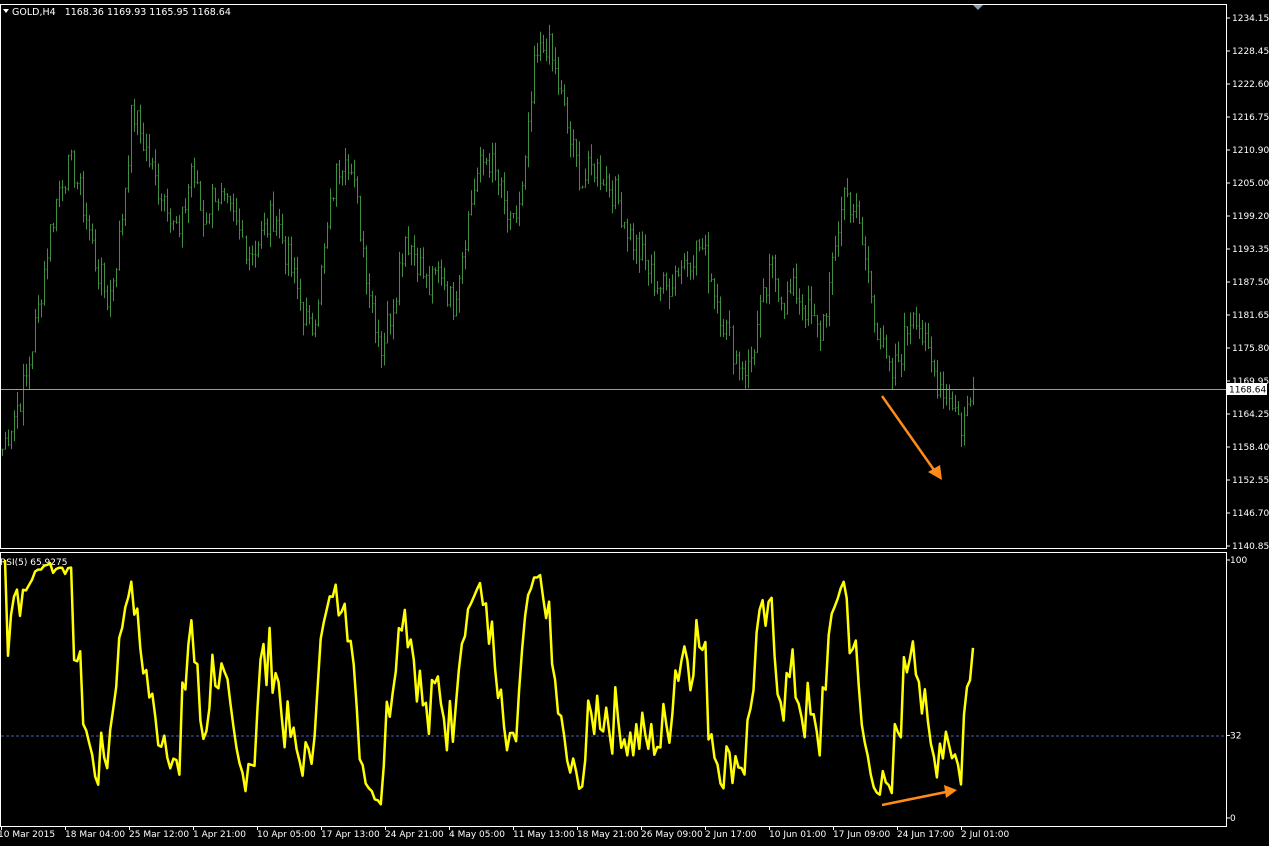  What do you see at coordinates (33, 563) in the screenshot?
I see `rsi-indicator-label: RSI(5) 65.9275` at bounding box center [33, 563].